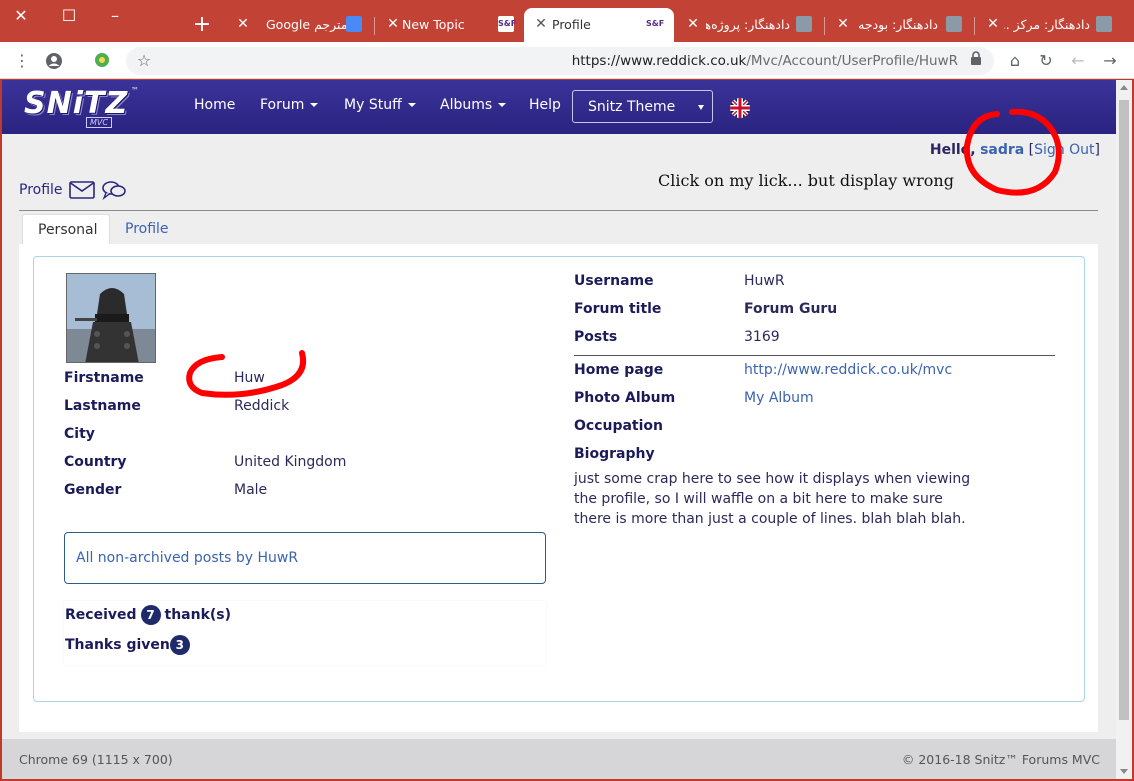  What do you see at coordinates (373, 105) in the screenshot?
I see `nav-my-stuff-label: My Stuff` at bounding box center [373, 105].